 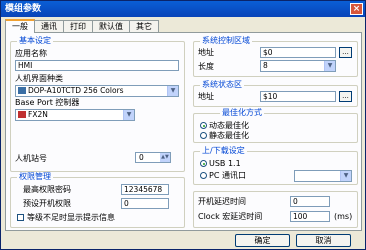 What do you see at coordinates (23, 9) in the screenshot?
I see `window-title: 模组参数` at bounding box center [23, 9].